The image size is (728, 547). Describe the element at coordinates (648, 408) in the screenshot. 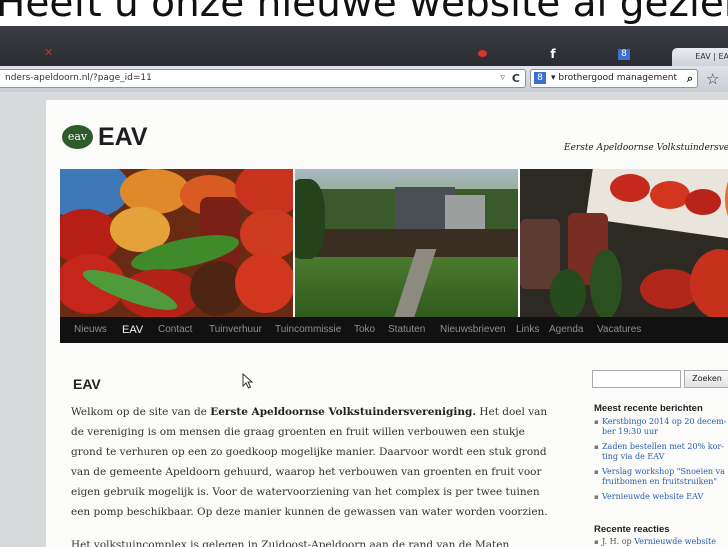

I see `recent-posts-heading: Meest recente berichten` at that location.